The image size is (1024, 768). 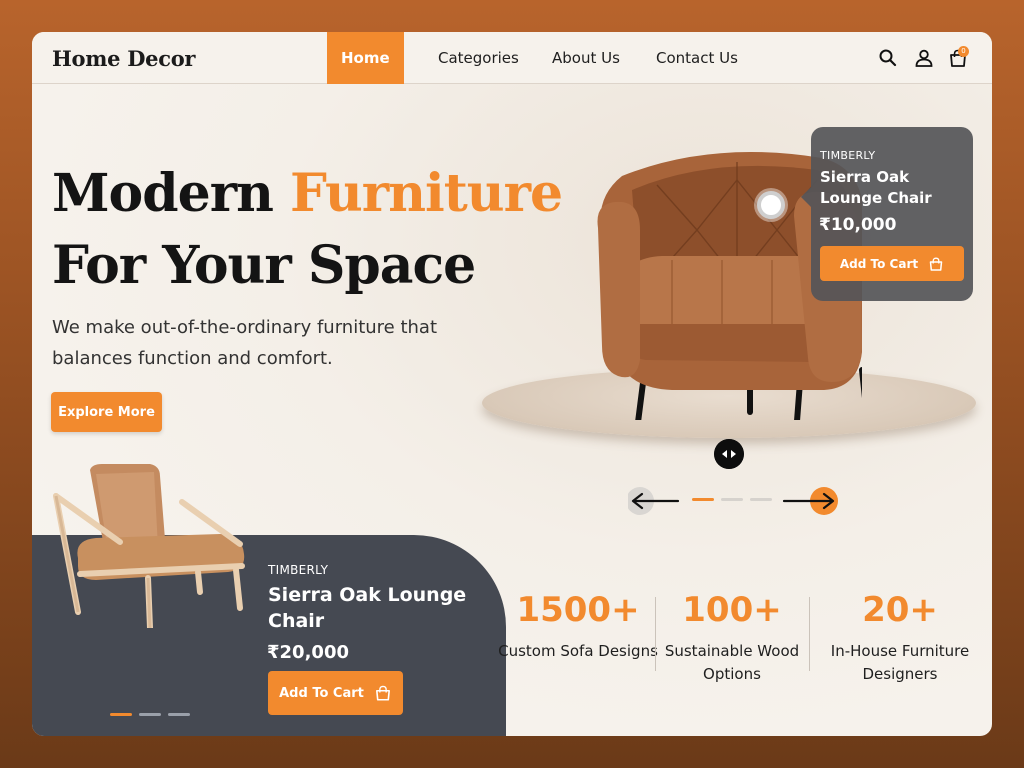 I want to click on nav-contact-us: Contact Us, so click(x=697, y=58).